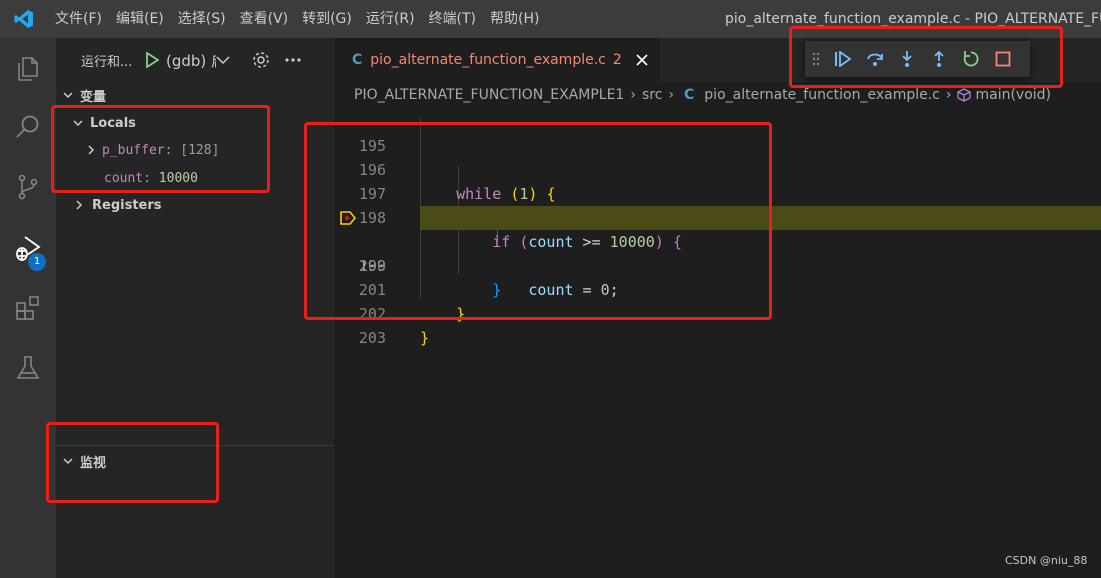 This screenshot has height=578, width=1101. I want to click on menu-selection: 选择(S), so click(202, 19).